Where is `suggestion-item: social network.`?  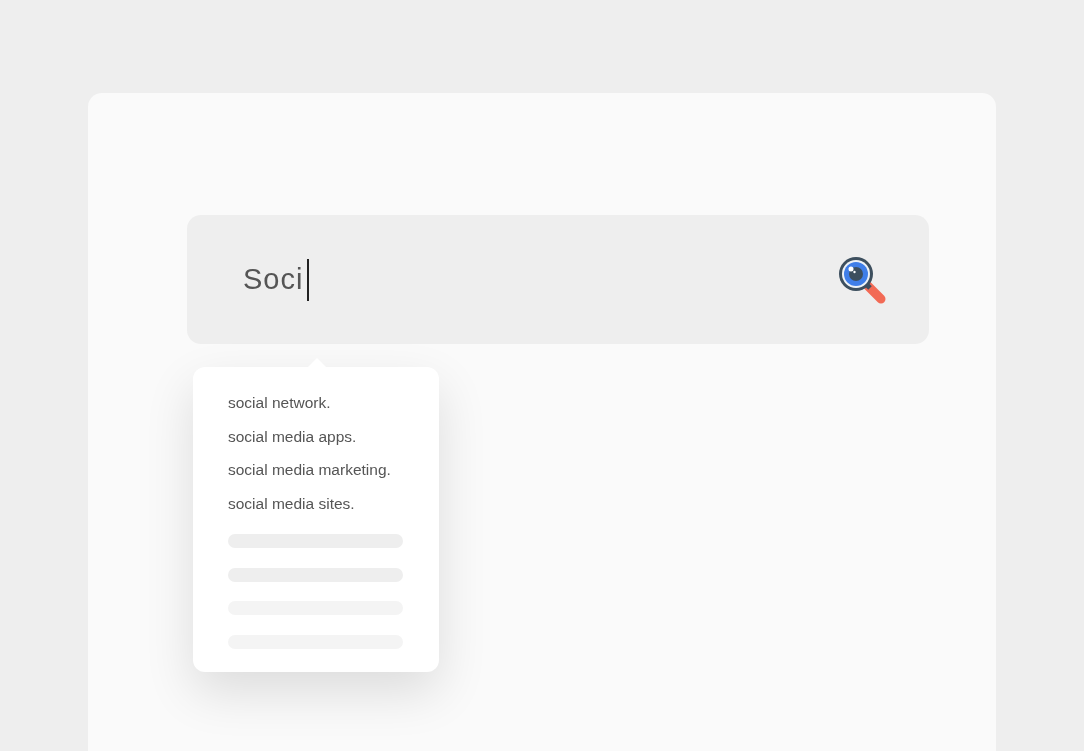 suggestion-item: social network. is located at coordinates (333, 408).